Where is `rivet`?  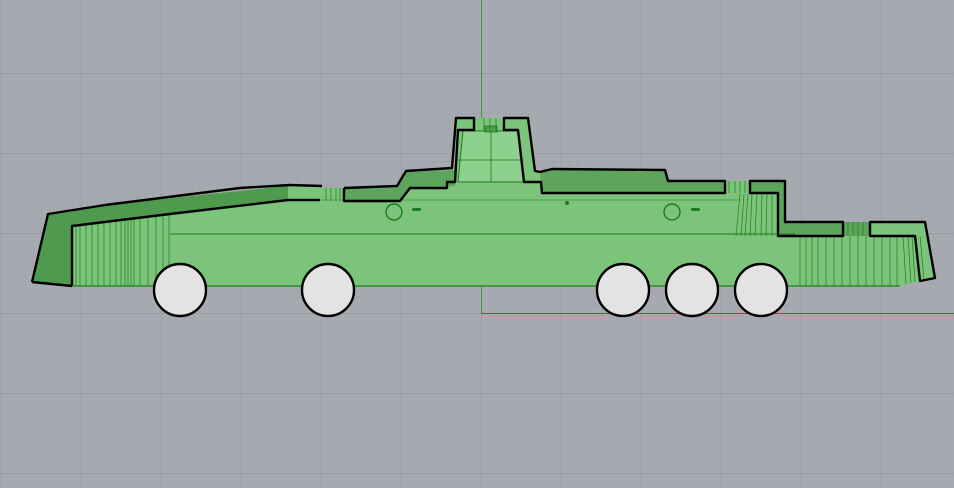
rivet is located at coordinates (567, 203).